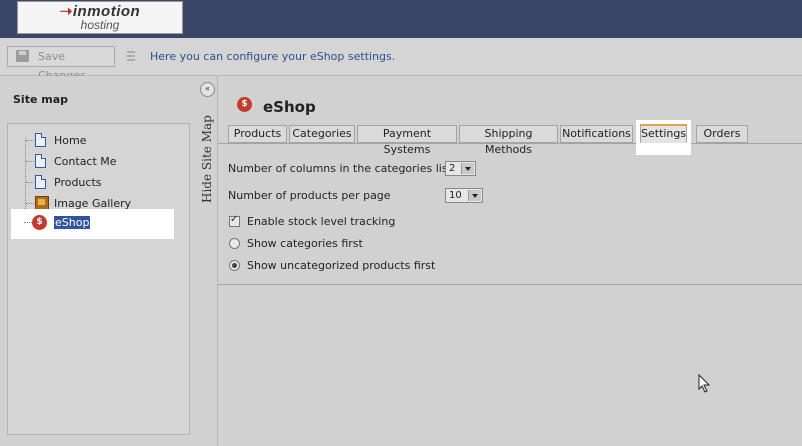 The height and width of the screenshot is (446, 802). I want to click on tab-products: Products, so click(257, 134).